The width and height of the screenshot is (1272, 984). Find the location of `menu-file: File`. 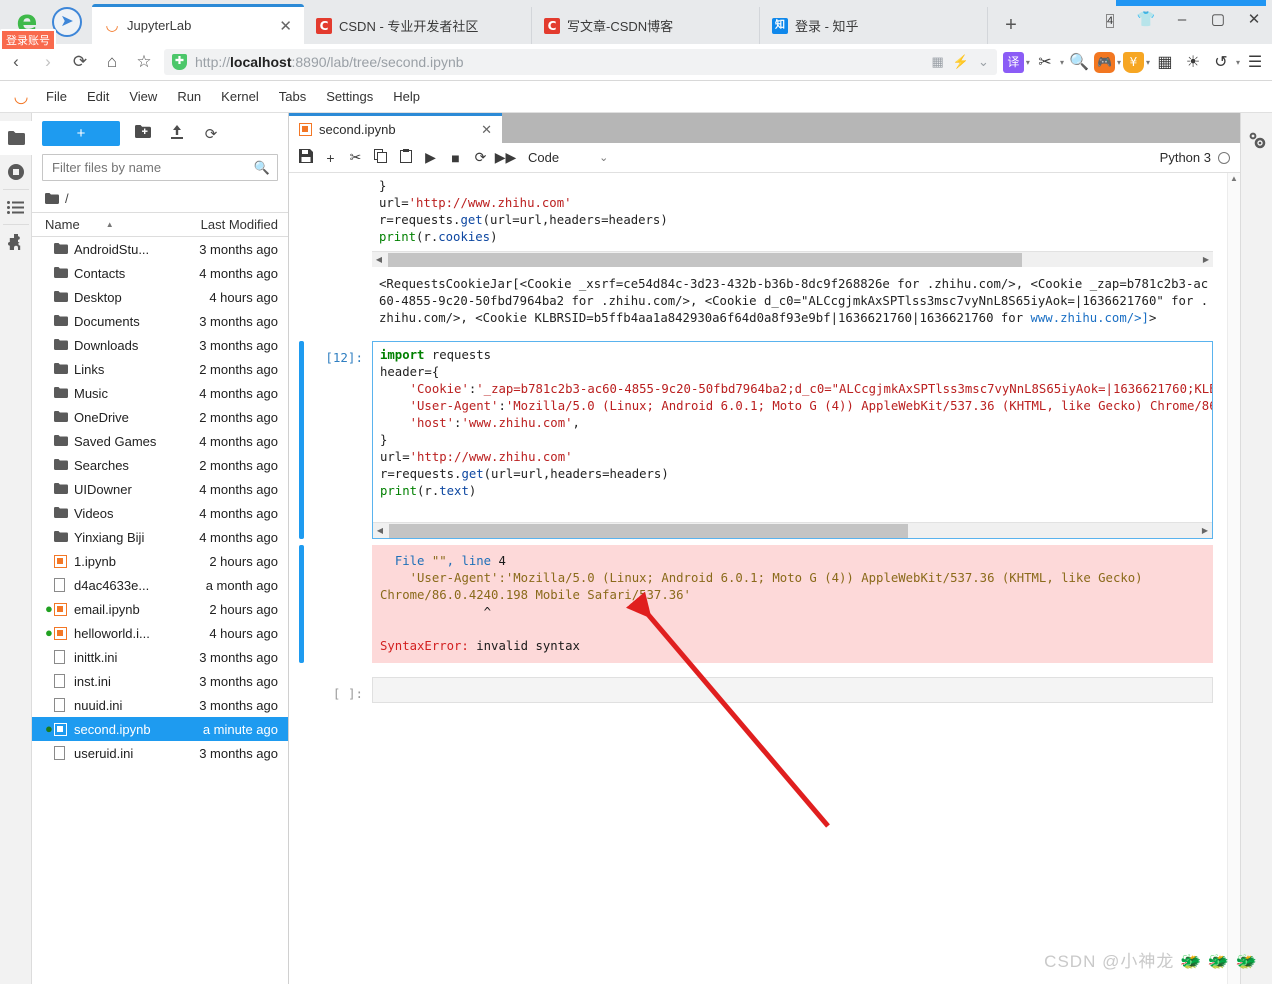

menu-file: File is located at coordinates (56, 96).